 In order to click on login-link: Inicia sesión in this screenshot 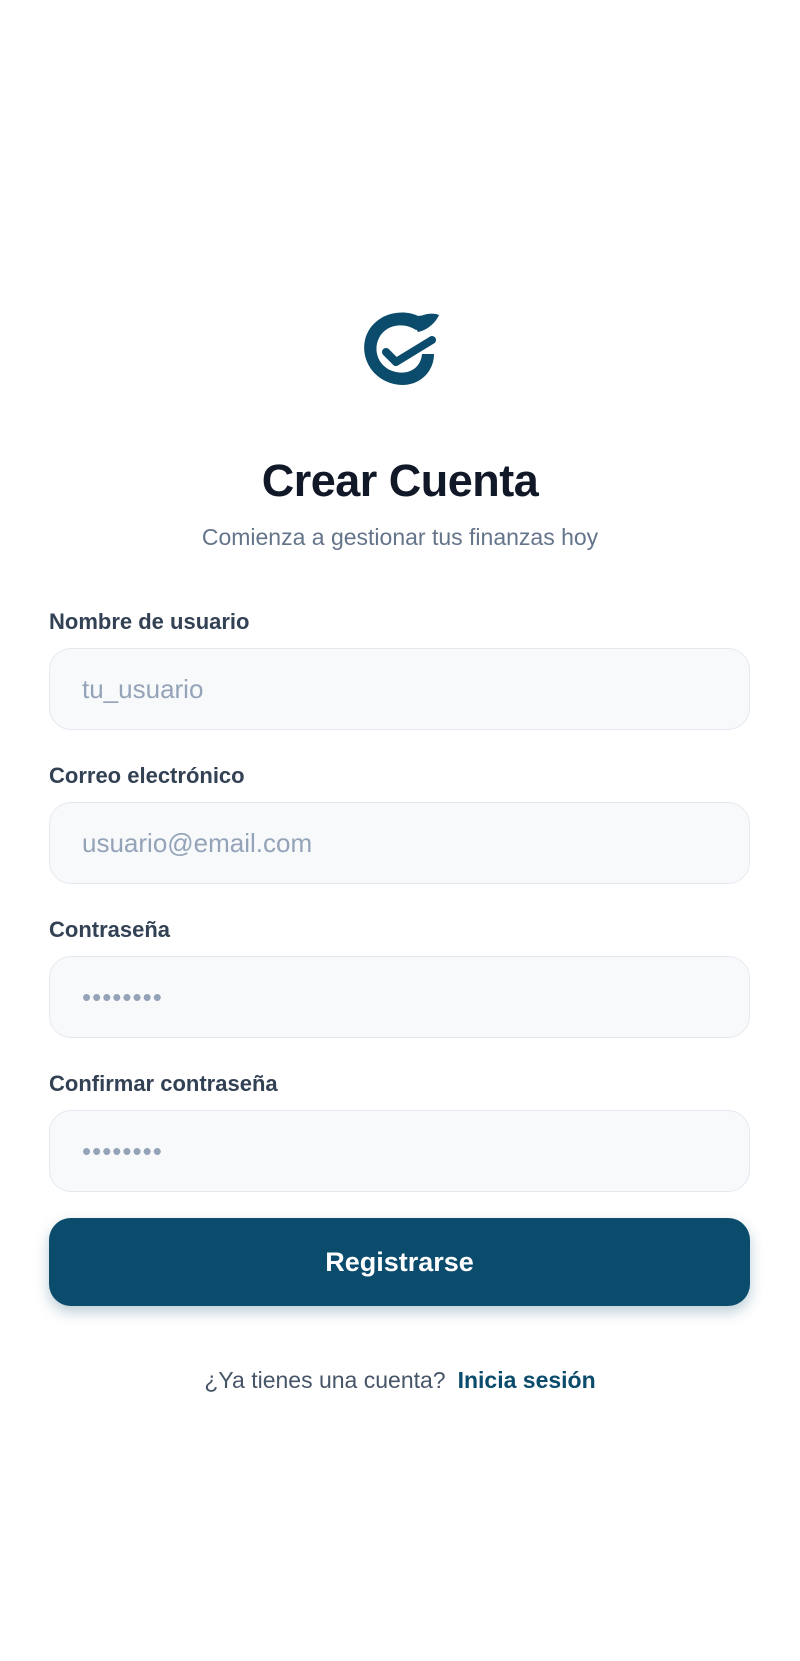, I will do `click(527, 1380)`.